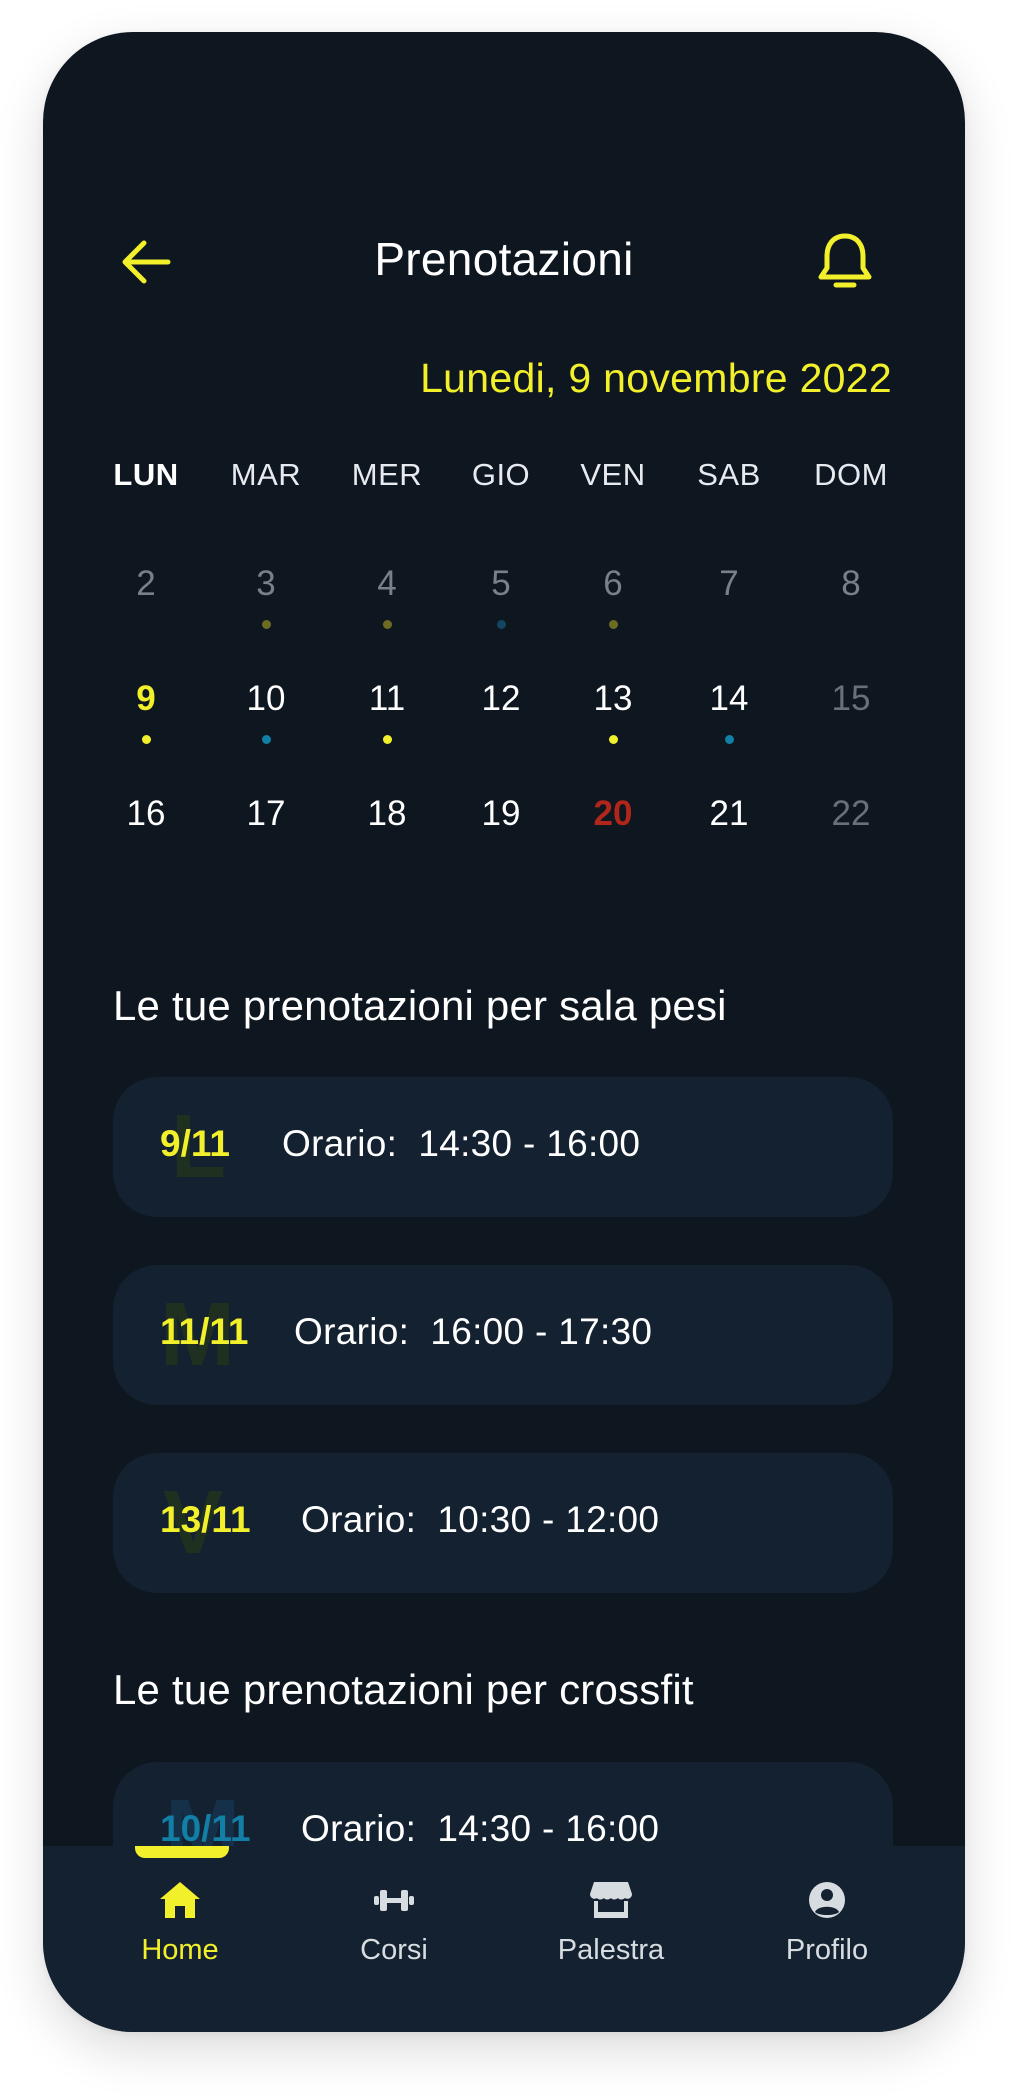 This screenshot has height=2096, width=1020. Describe the element at coordinates (403, 1689) in the screenshot. I see `section-title-crossfit: Le tue prenotazioni per crossfit` at that location.